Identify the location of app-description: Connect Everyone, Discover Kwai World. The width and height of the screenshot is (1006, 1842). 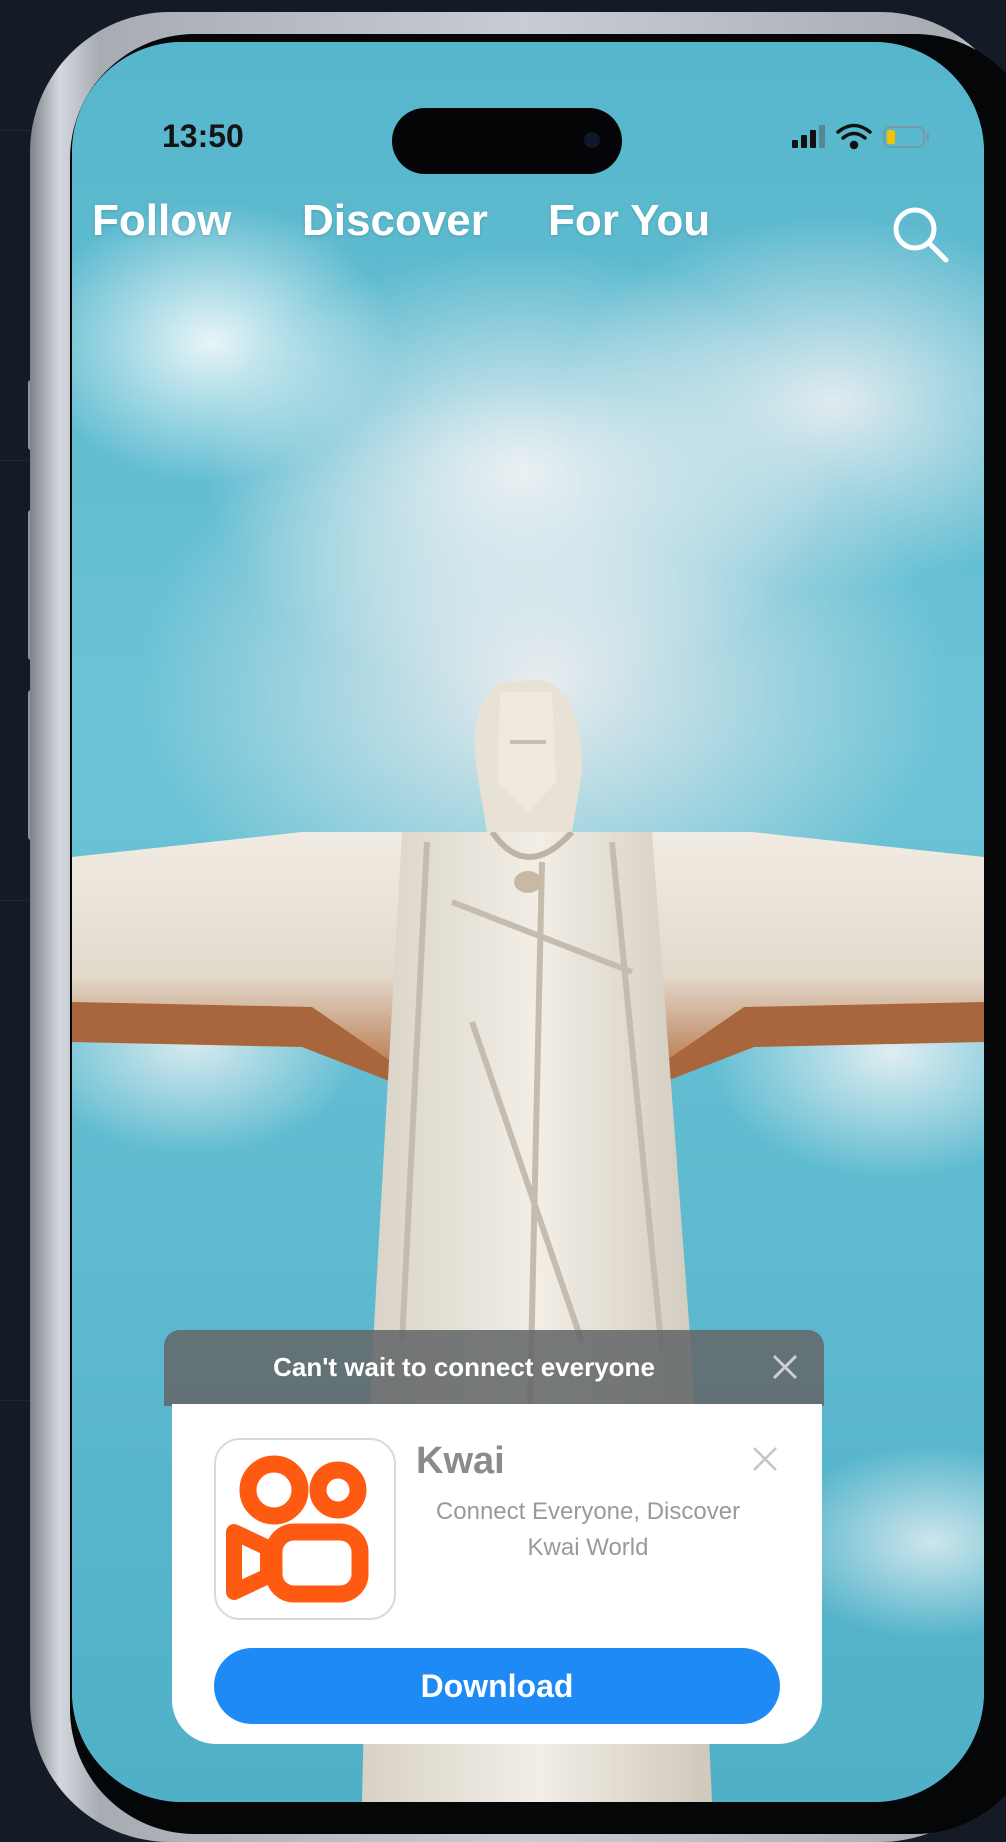
(588, 1529).